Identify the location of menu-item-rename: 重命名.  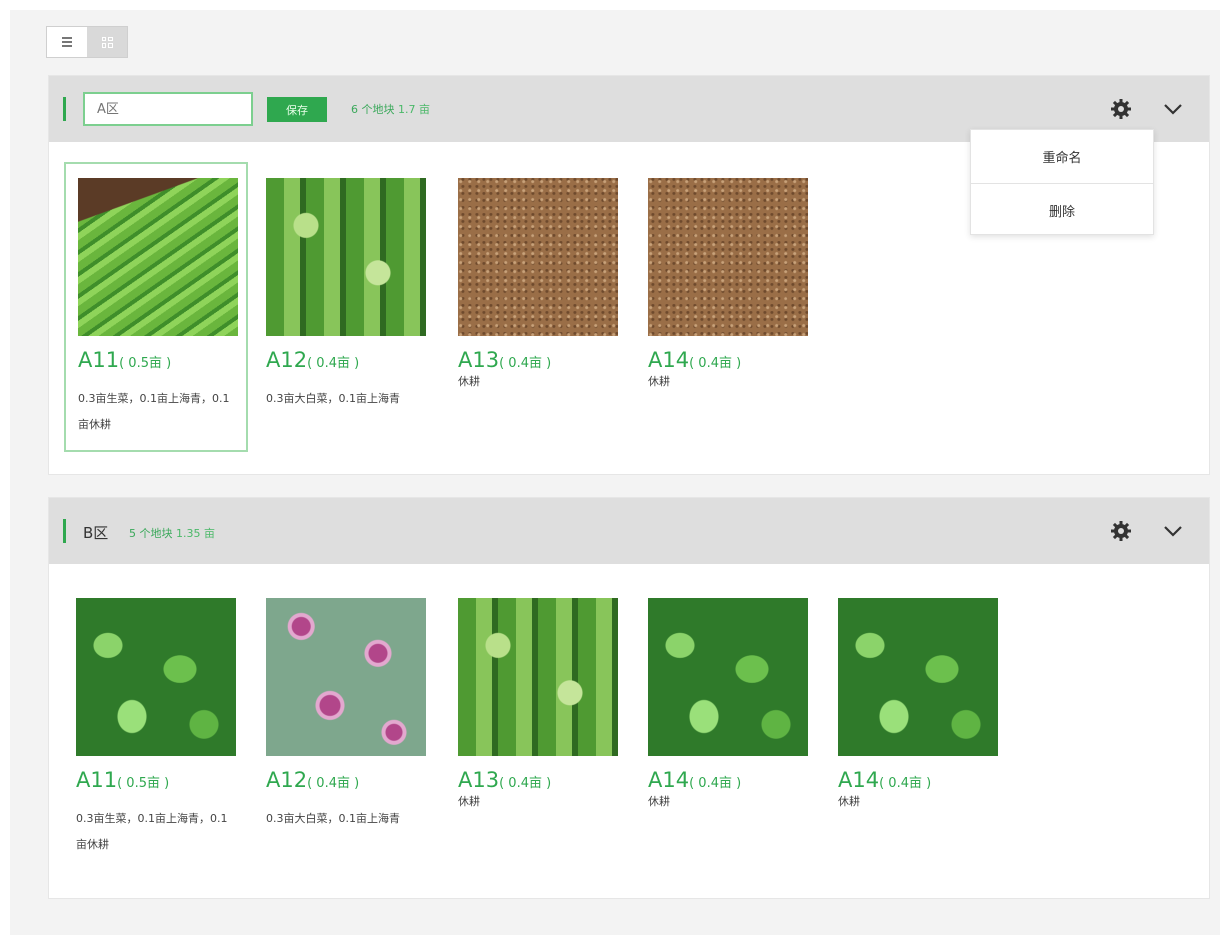
(1062, 156).